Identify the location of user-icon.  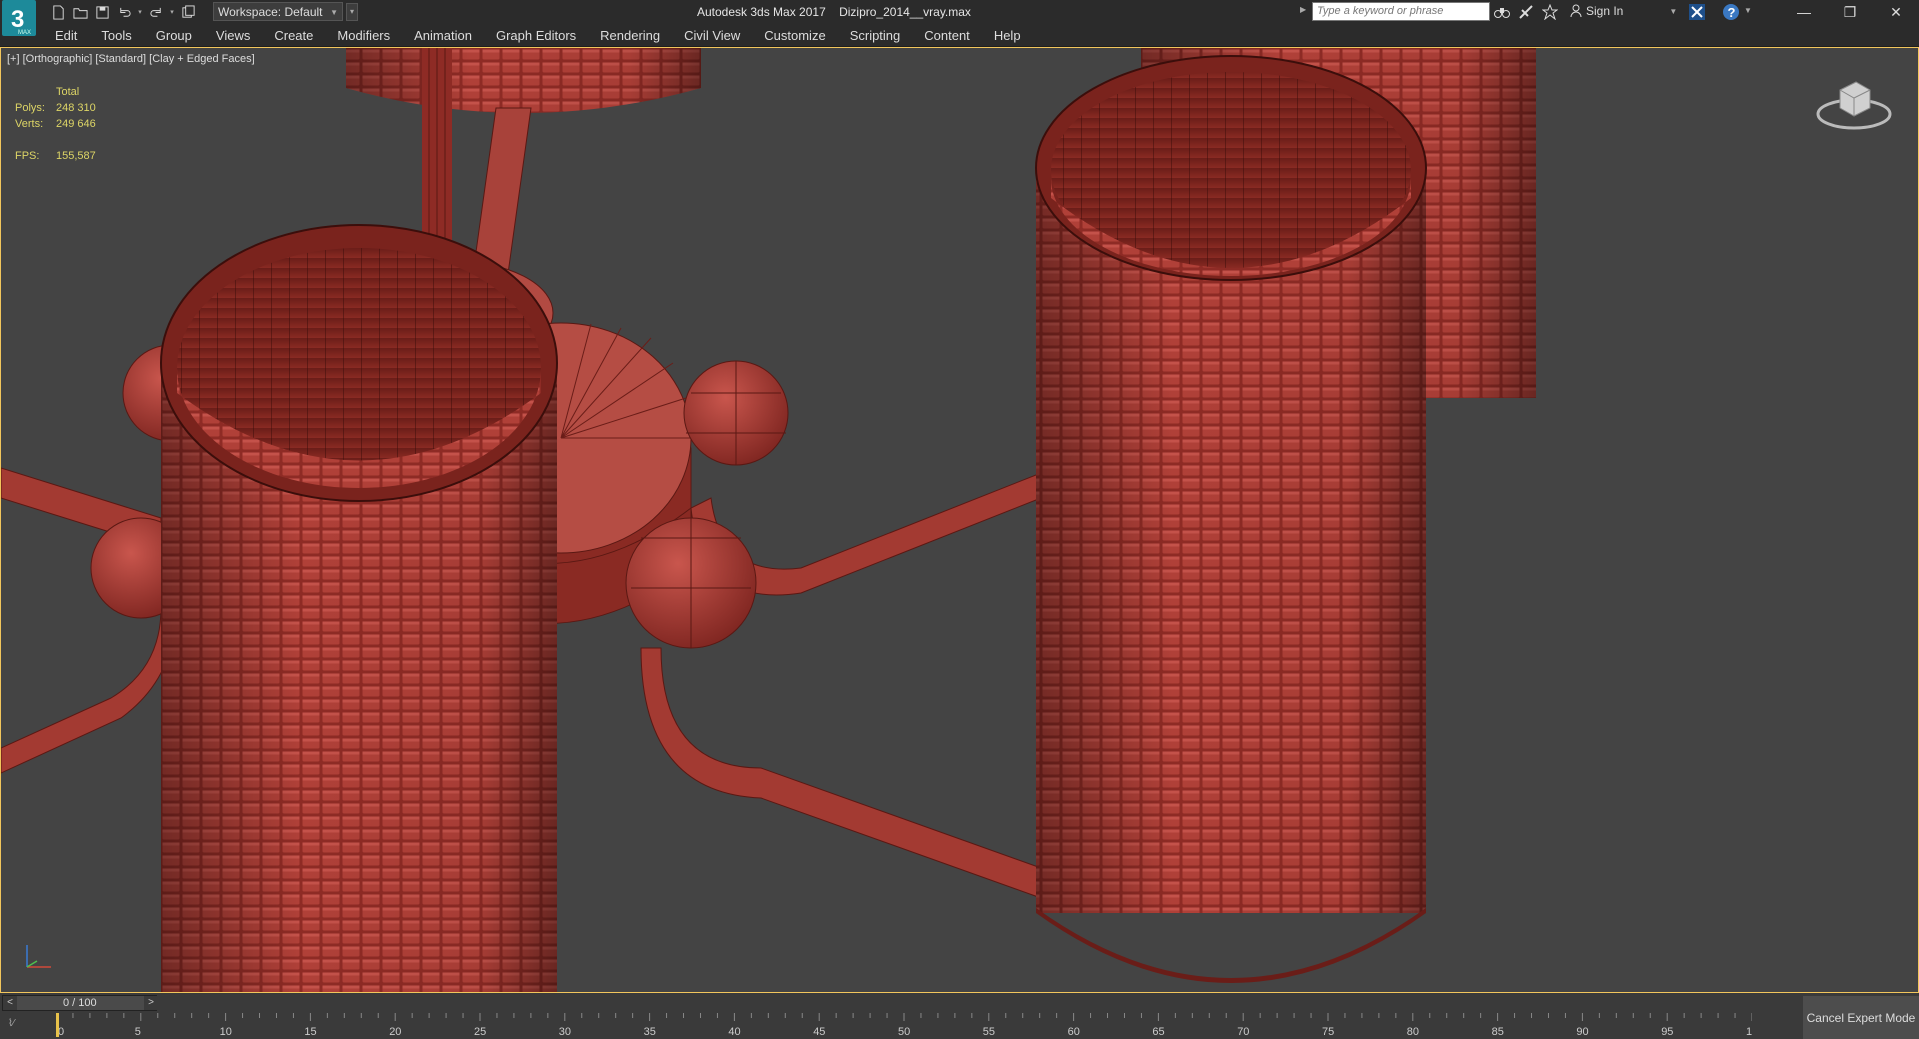
(1576, 11).